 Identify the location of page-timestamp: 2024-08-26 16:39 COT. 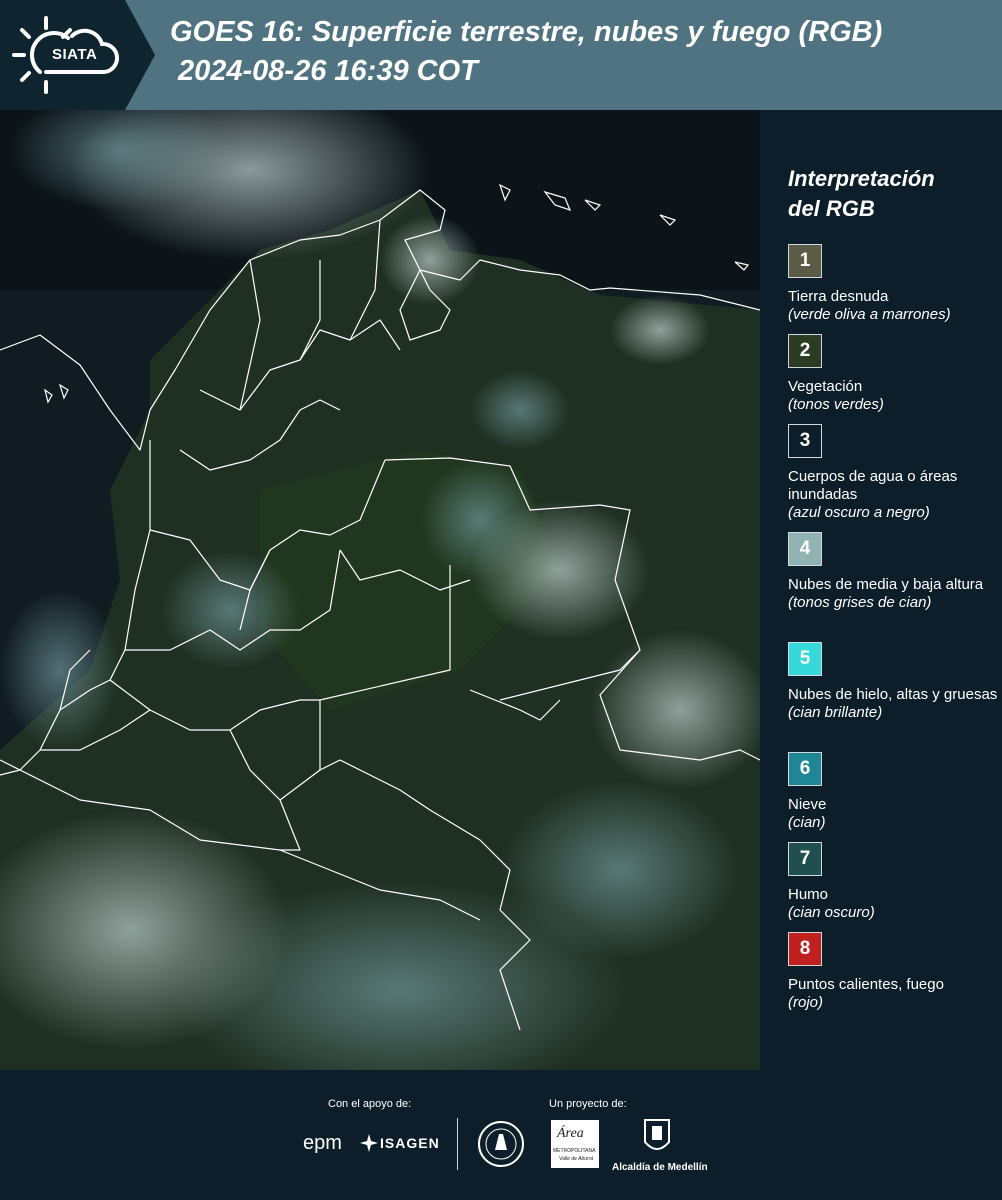
(328, 71).